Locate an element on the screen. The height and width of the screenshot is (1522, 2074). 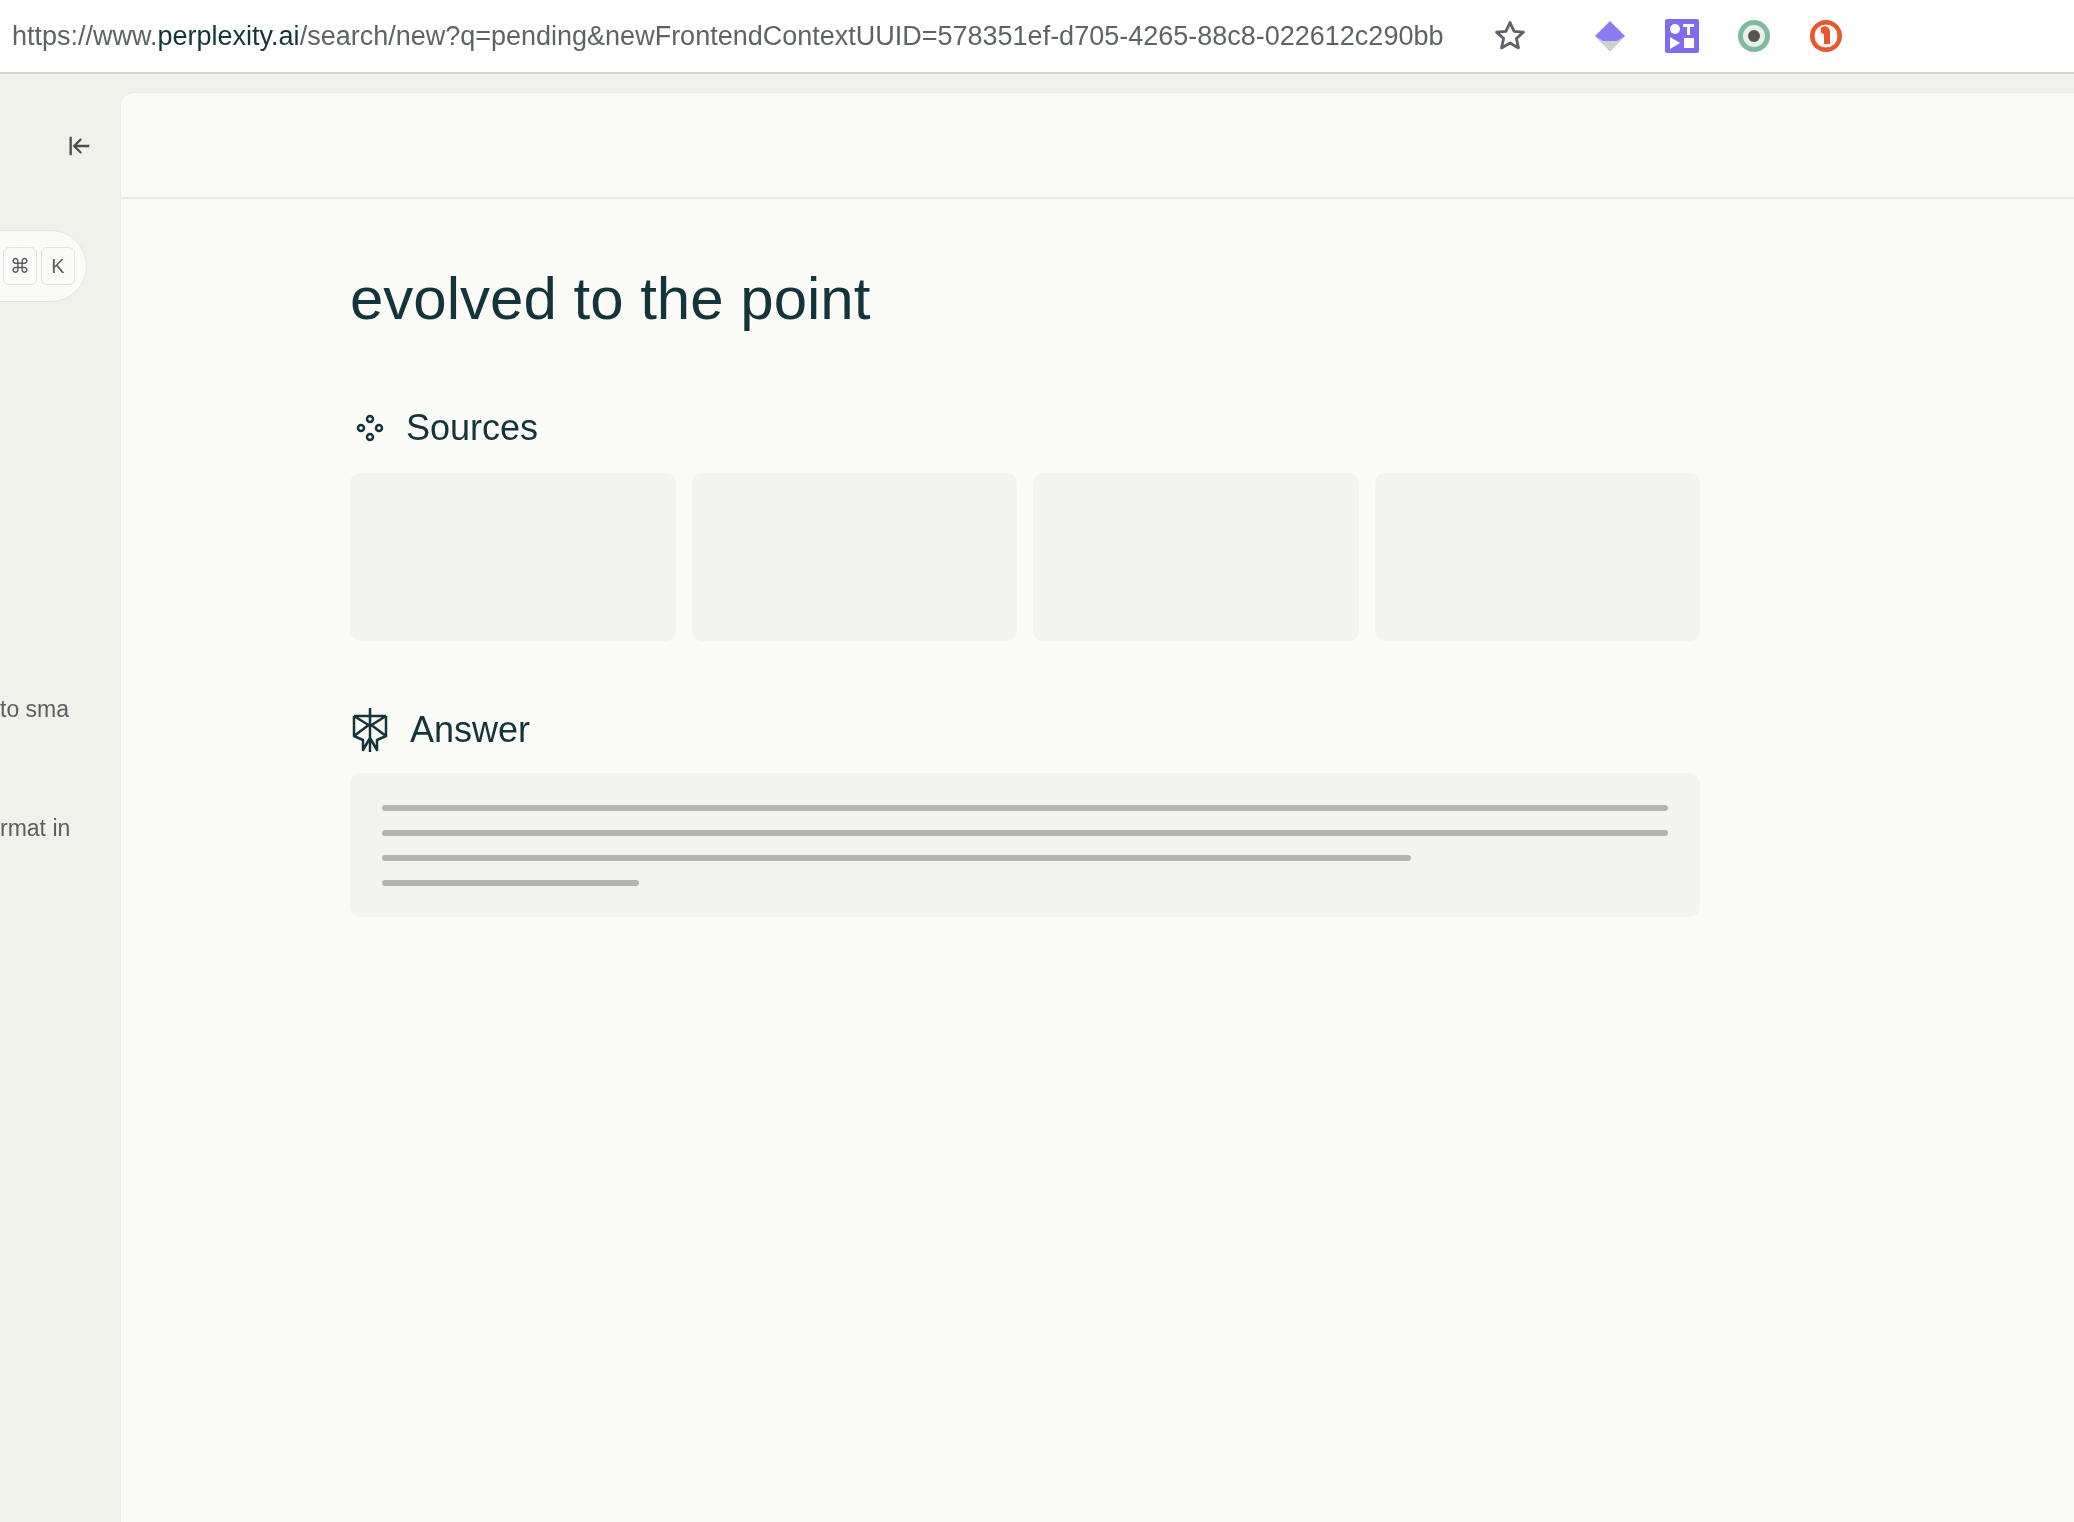
sources-heading: Sources is located at coordinates (472, 428).